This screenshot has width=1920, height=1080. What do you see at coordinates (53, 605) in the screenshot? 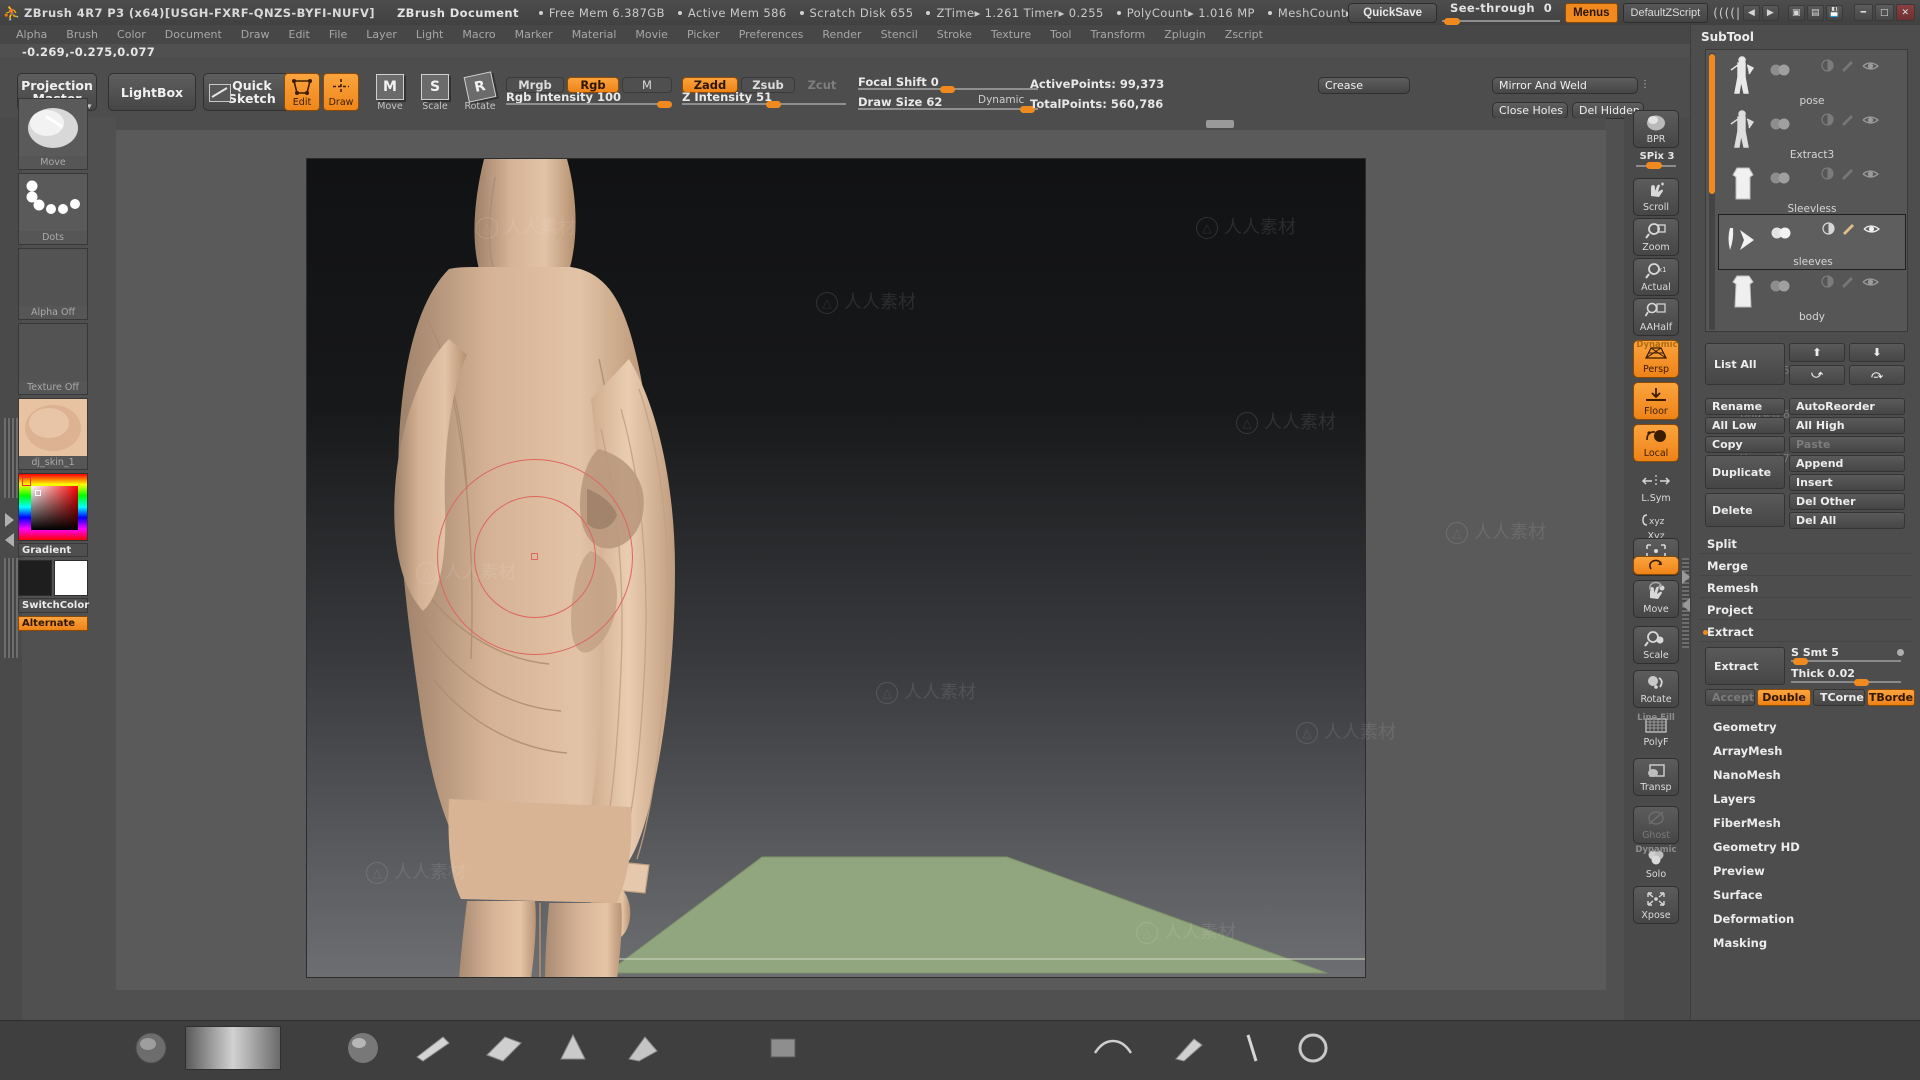
I see `switch-color-button: SwitchColor` at bounding box center [53, 605].